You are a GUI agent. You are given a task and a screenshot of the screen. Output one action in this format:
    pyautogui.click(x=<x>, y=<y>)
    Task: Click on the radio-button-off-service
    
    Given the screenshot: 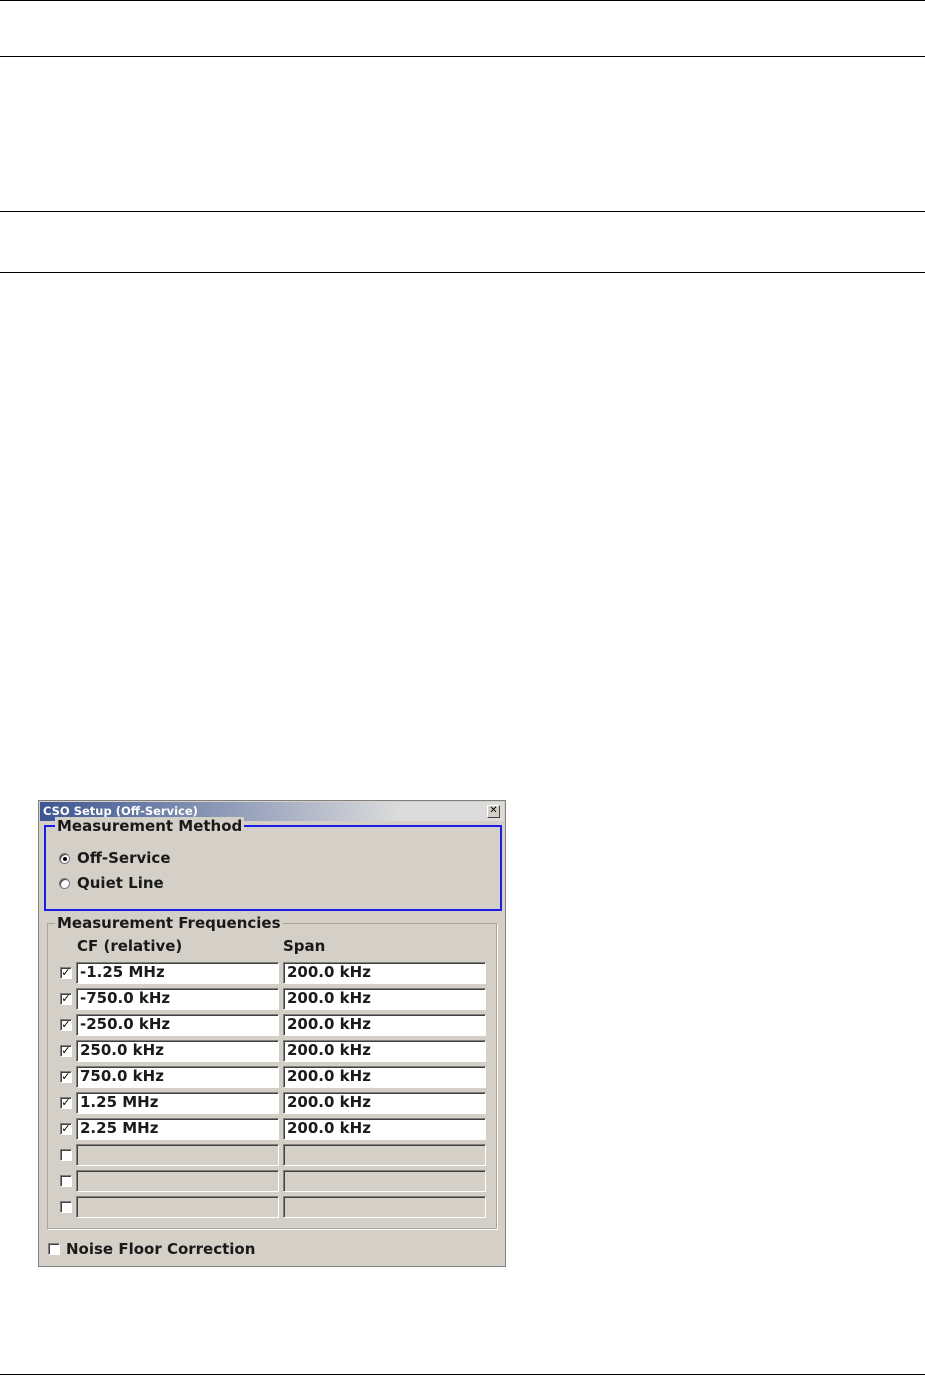 What is the action you would take?
    pyautogui.click(x=64, y=858)
    